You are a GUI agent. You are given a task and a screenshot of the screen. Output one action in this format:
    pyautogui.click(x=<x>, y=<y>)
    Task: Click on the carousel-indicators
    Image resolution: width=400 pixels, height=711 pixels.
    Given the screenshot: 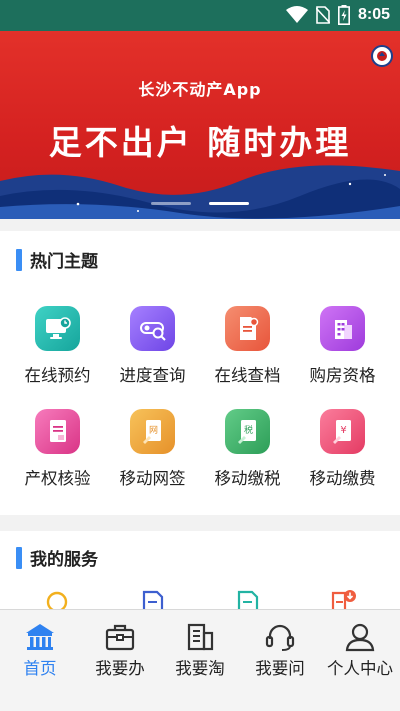 What is the action you would take?
    pyautogui.click(x=200, y=203)
    